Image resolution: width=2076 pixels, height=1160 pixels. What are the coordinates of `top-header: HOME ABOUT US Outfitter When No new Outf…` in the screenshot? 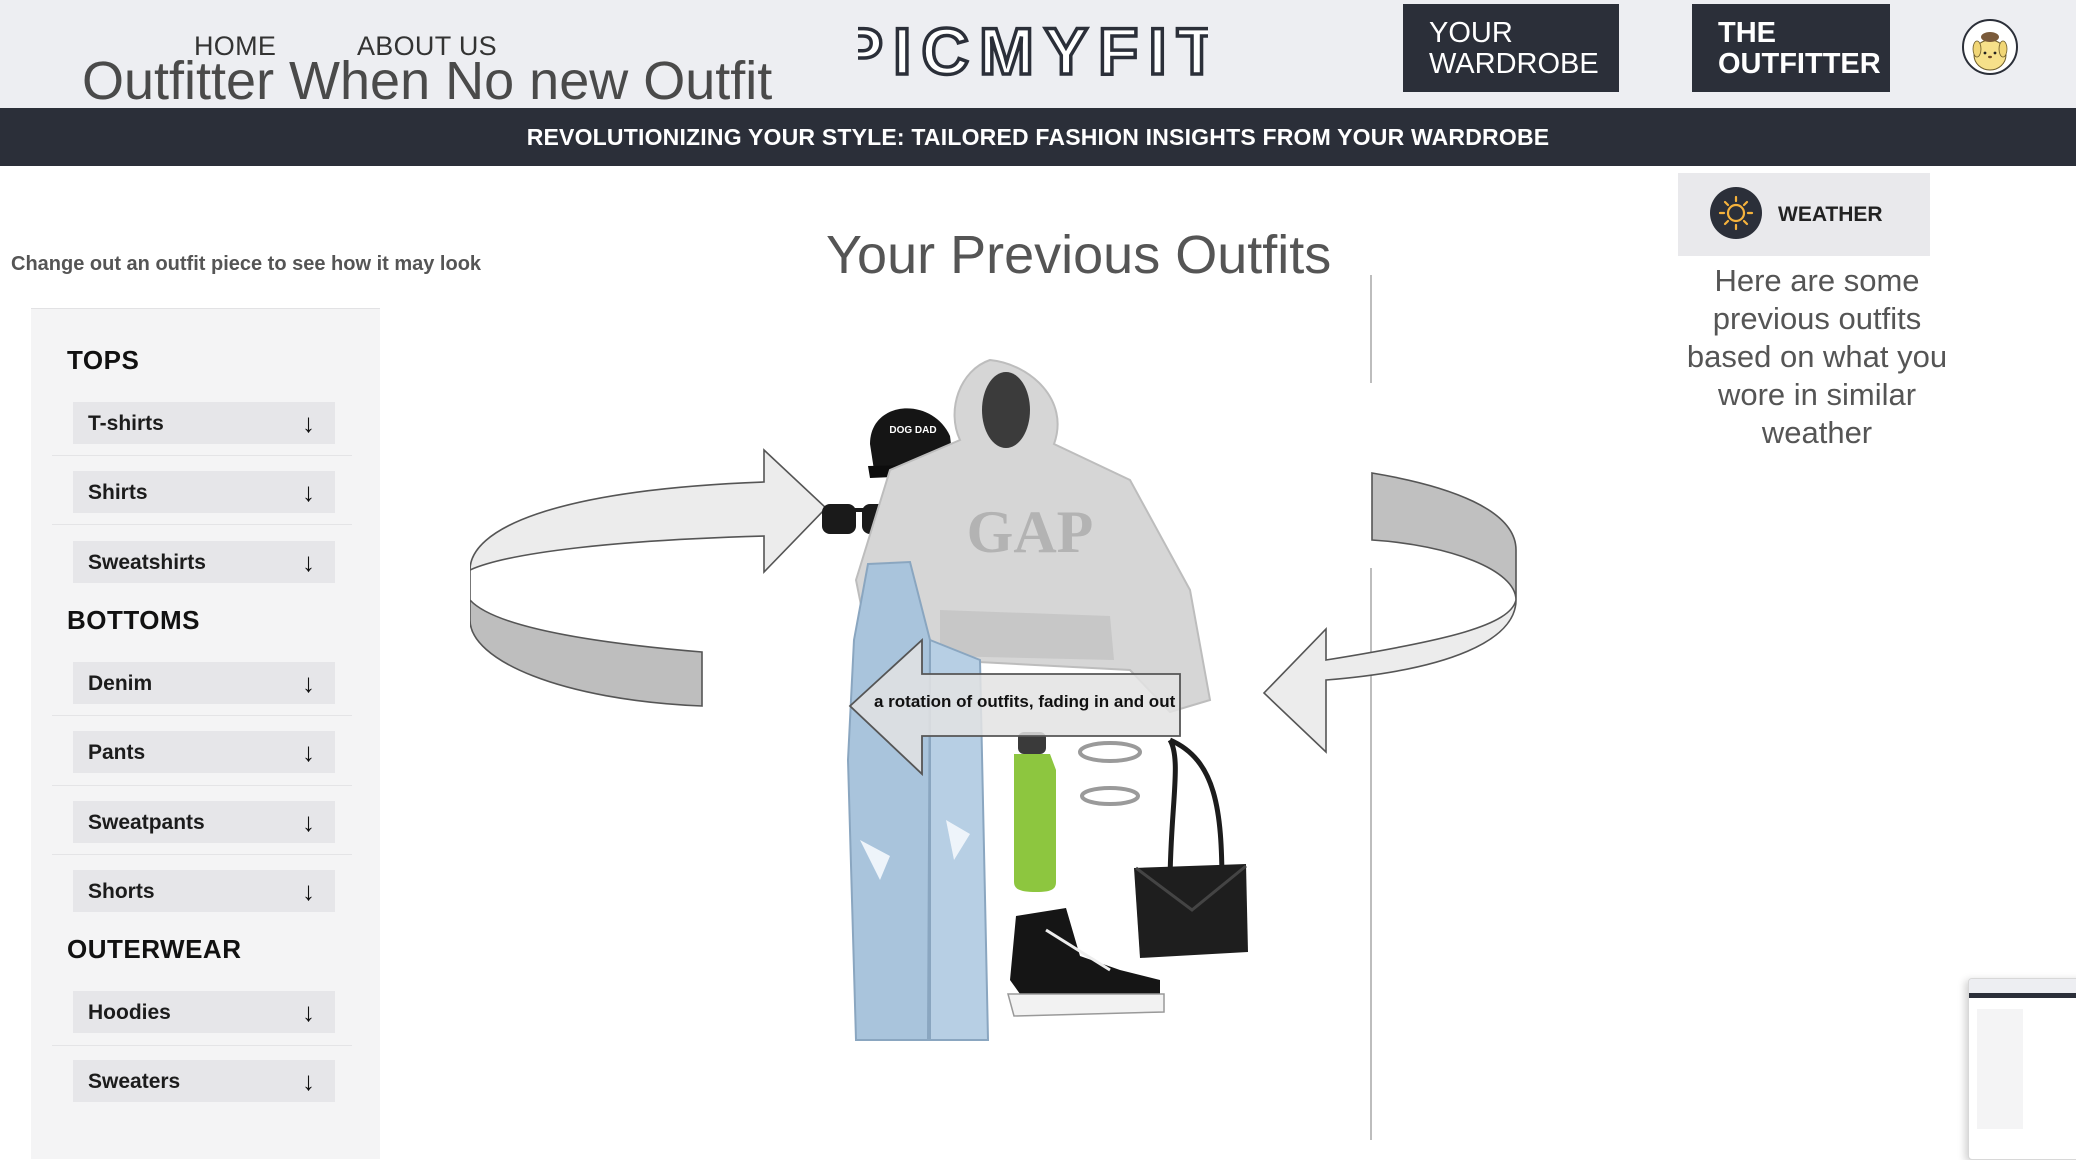 It's located at (1038, 54).